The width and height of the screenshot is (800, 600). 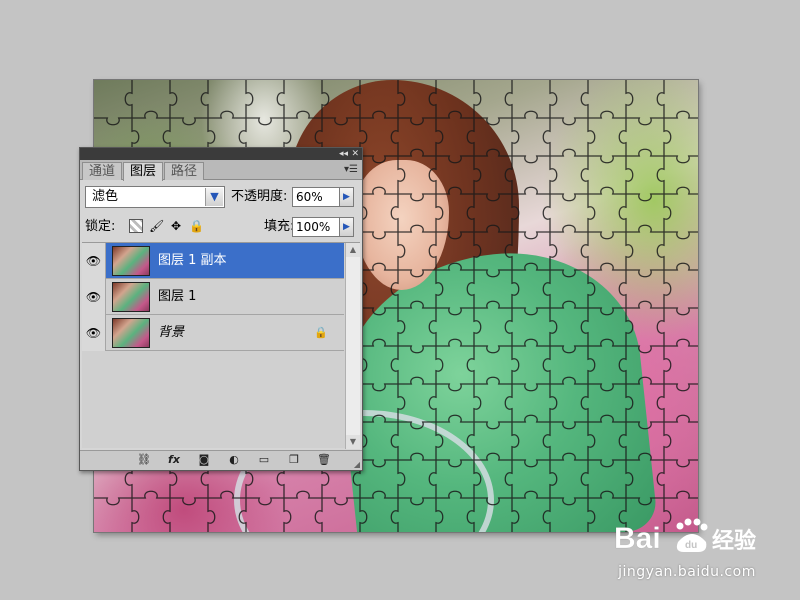 I want to click on lock-row: 锁定: 🖌 ✥ 🔒 填充: 100% ▶, so click(x=221, y=227).